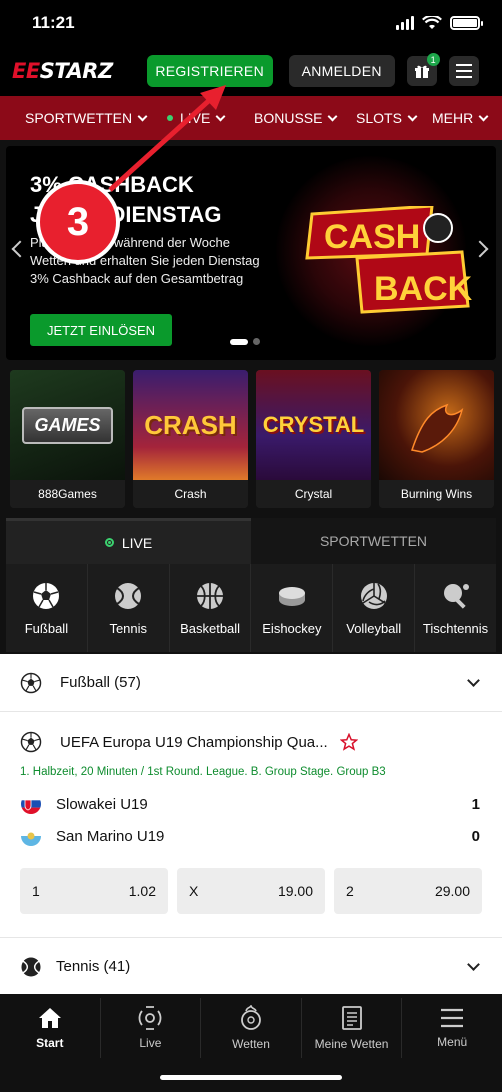 The width and height of the screenshot is (502, 1092). I want to click on game-tile-888games: GAMES 888Games, so click(67, 439).